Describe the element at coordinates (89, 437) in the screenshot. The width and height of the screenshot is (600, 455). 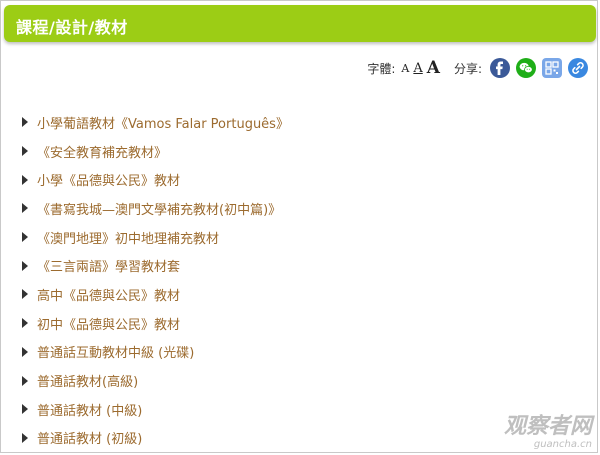
I see `material-link: 普通話教材 (初級)` at that location.